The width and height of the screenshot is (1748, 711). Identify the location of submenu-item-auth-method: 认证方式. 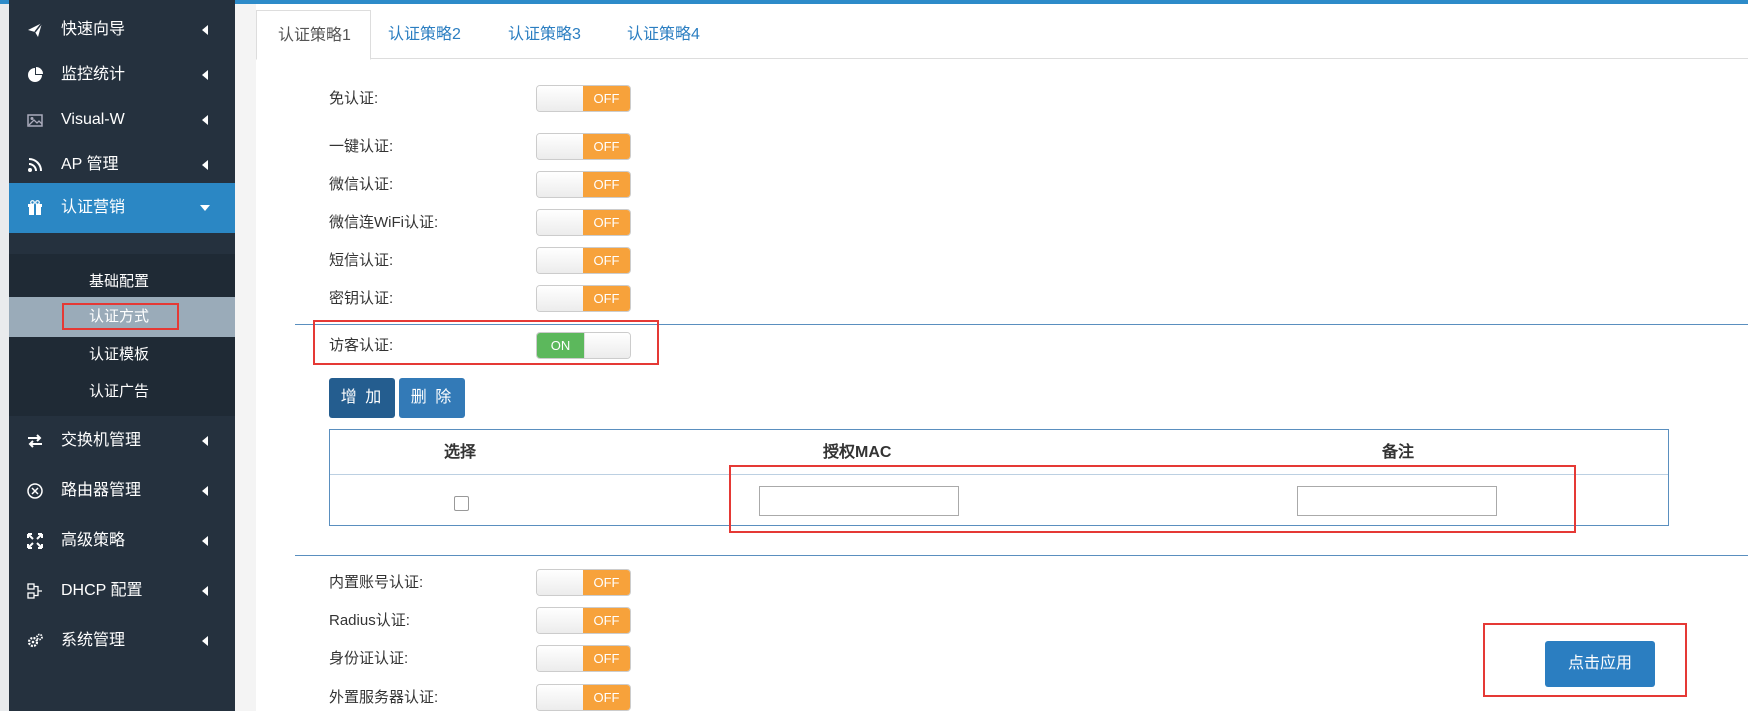
(122, 317).